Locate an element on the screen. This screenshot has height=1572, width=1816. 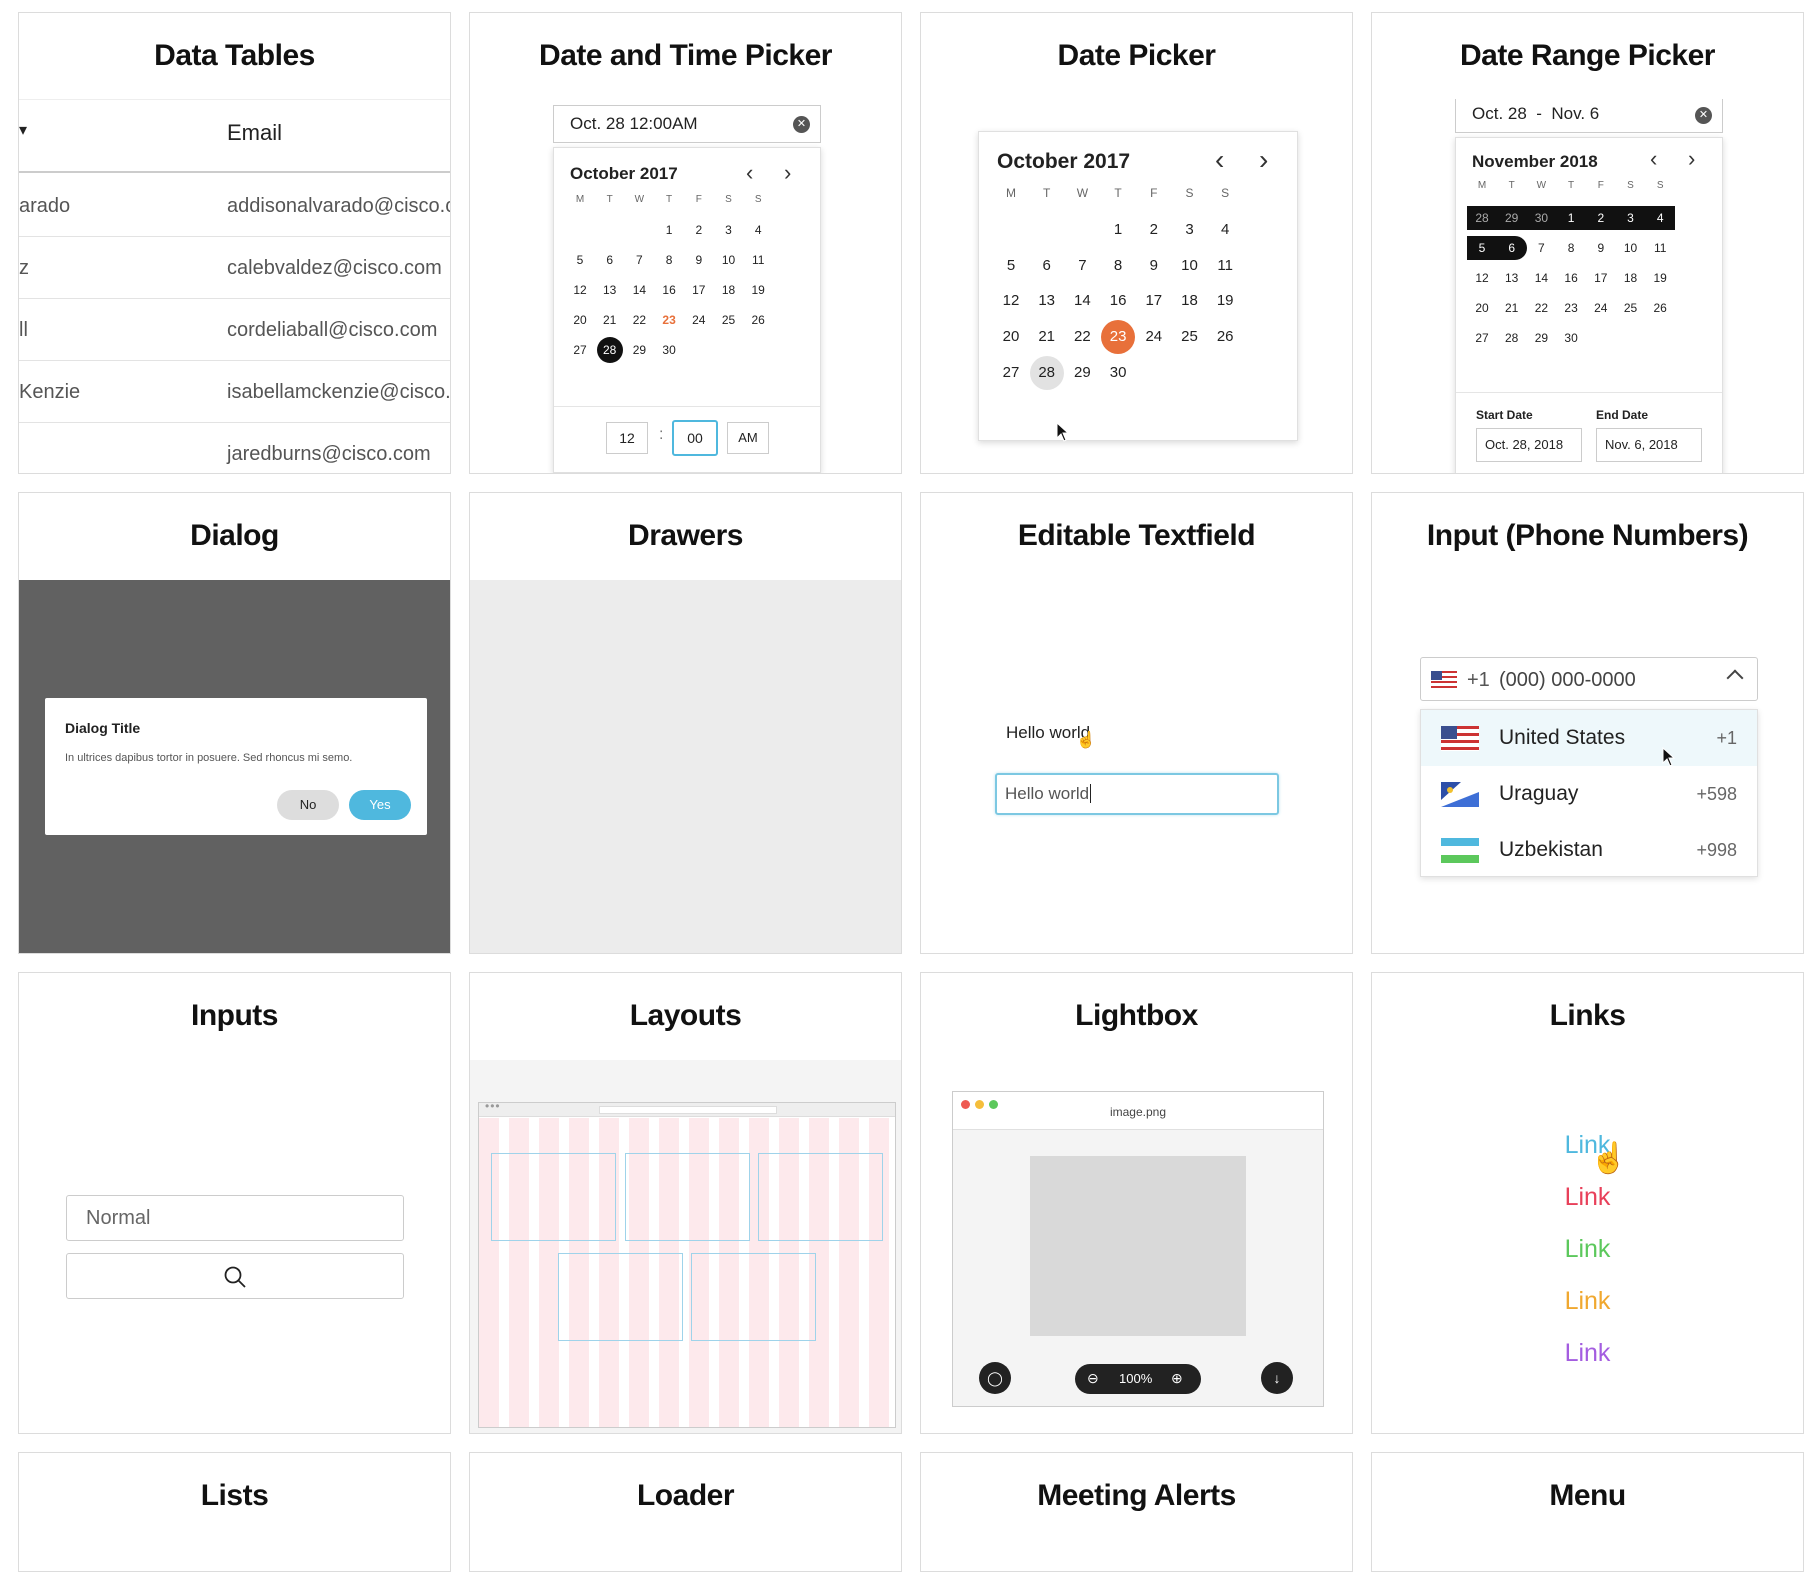
clear-icon: ✕ is located at coordinates (1703, 115).